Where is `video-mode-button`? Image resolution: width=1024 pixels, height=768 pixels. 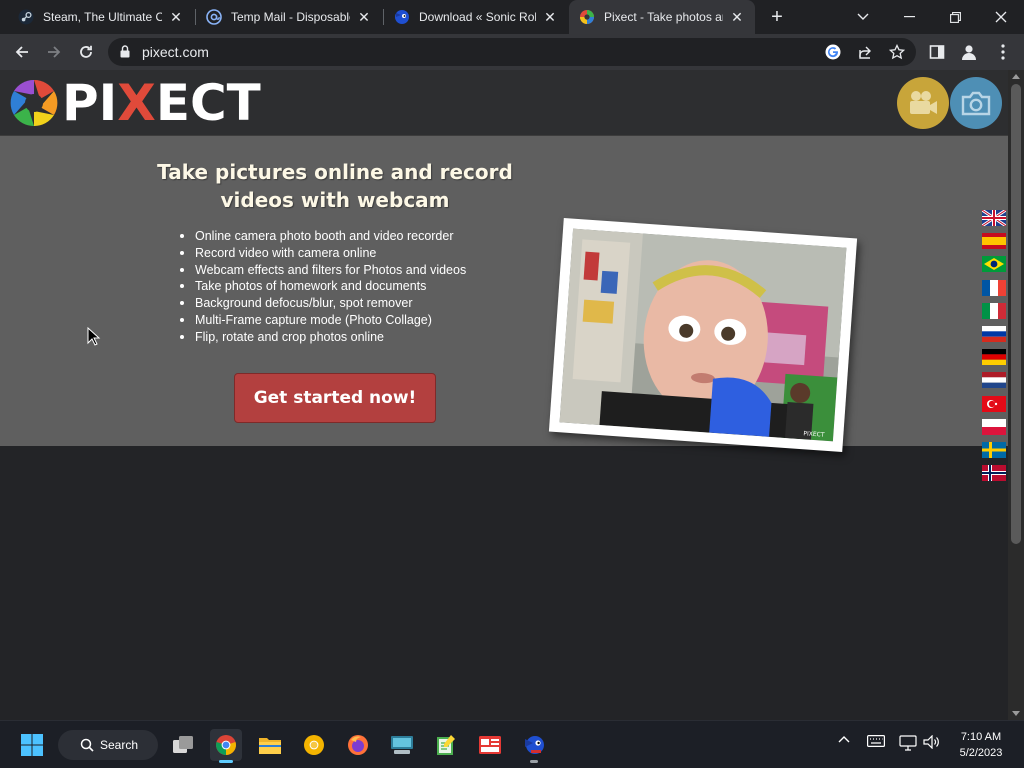
video-mode-button is located at coordinates (923, 103).